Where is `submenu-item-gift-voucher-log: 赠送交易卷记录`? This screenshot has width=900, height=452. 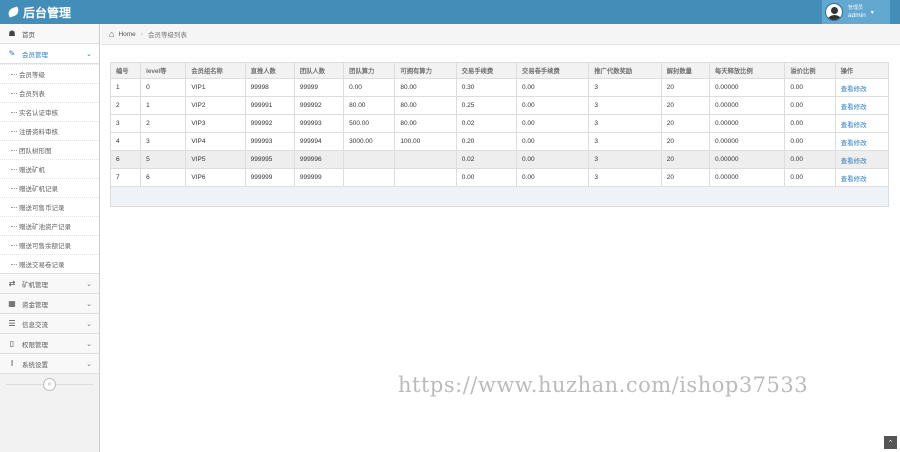
submenu-item-gift-voucher-log: 赠送交易卷记录 is located at coordinates (49, 263).